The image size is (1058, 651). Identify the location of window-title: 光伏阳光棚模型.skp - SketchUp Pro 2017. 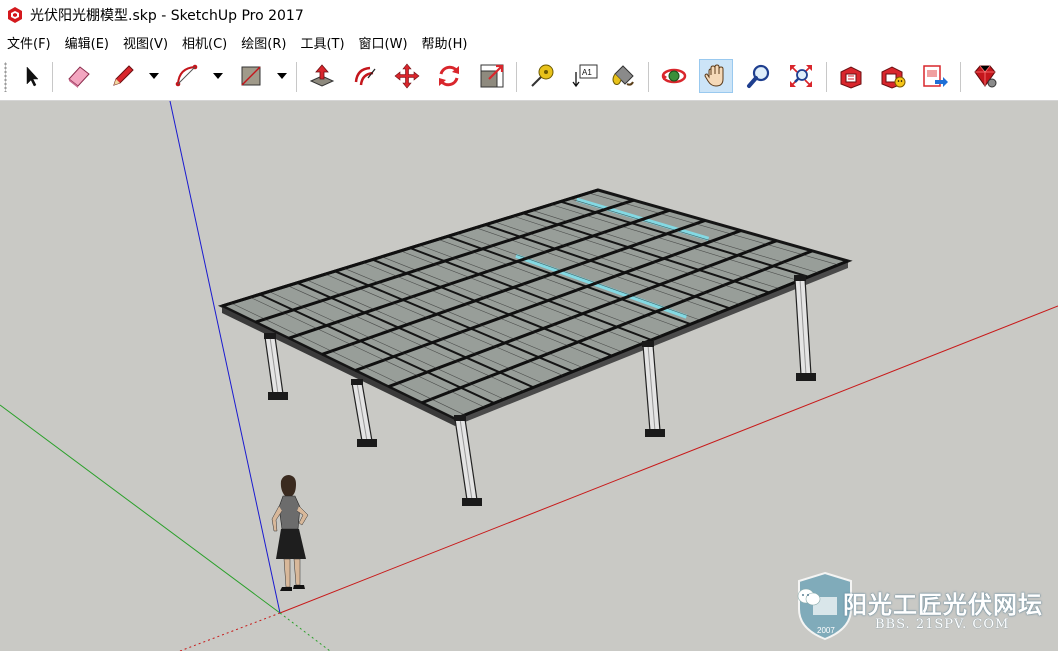
(167, 16).